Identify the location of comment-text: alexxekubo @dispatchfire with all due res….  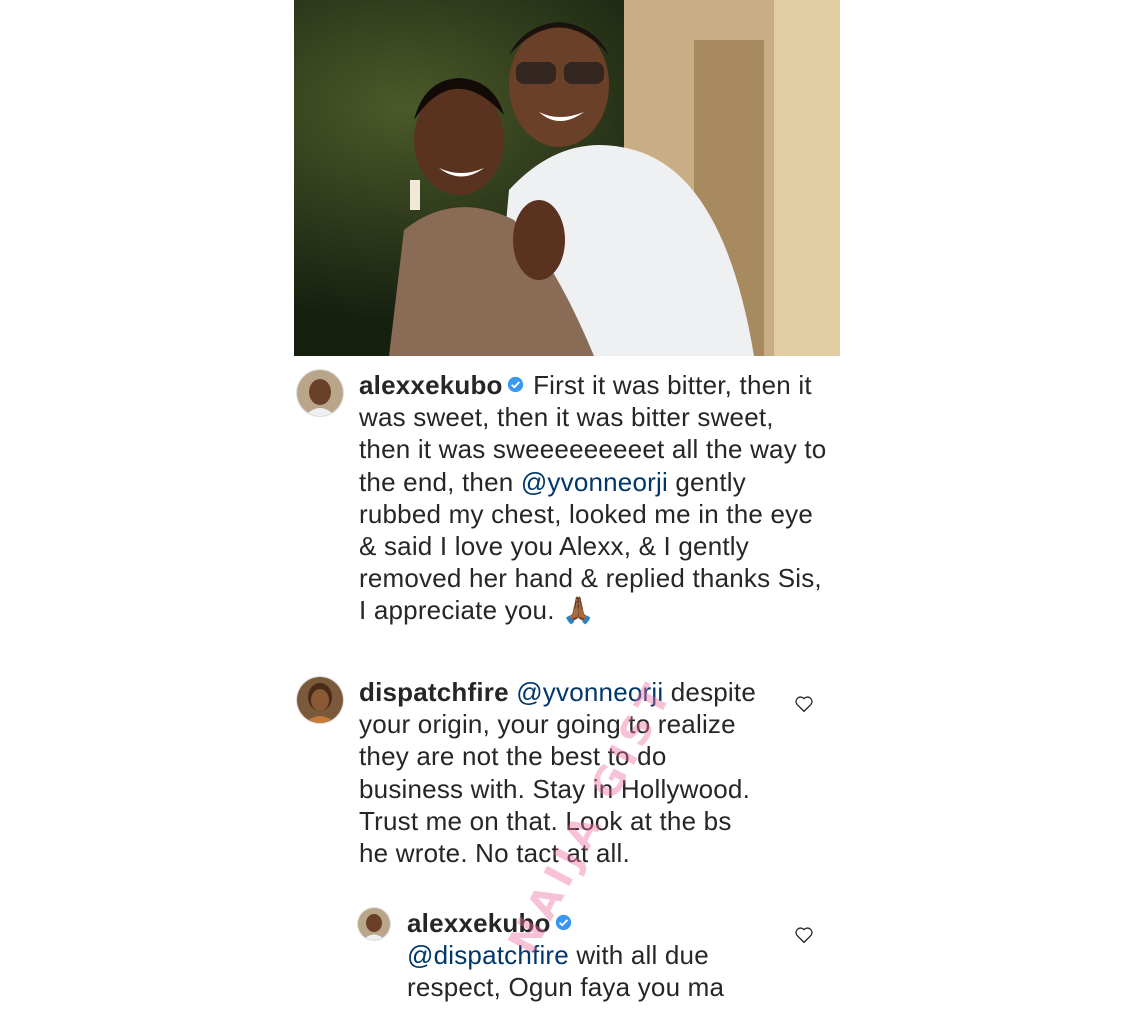
(597, 955).